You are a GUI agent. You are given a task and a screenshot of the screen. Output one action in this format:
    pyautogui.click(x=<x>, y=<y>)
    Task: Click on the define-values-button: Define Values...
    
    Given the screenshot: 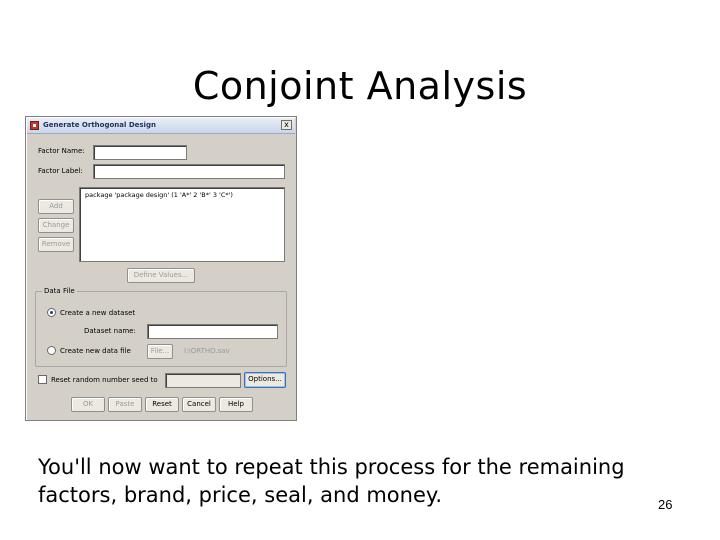 What is the action you would take?
    pyautogui.click(x=161, y=275)
    